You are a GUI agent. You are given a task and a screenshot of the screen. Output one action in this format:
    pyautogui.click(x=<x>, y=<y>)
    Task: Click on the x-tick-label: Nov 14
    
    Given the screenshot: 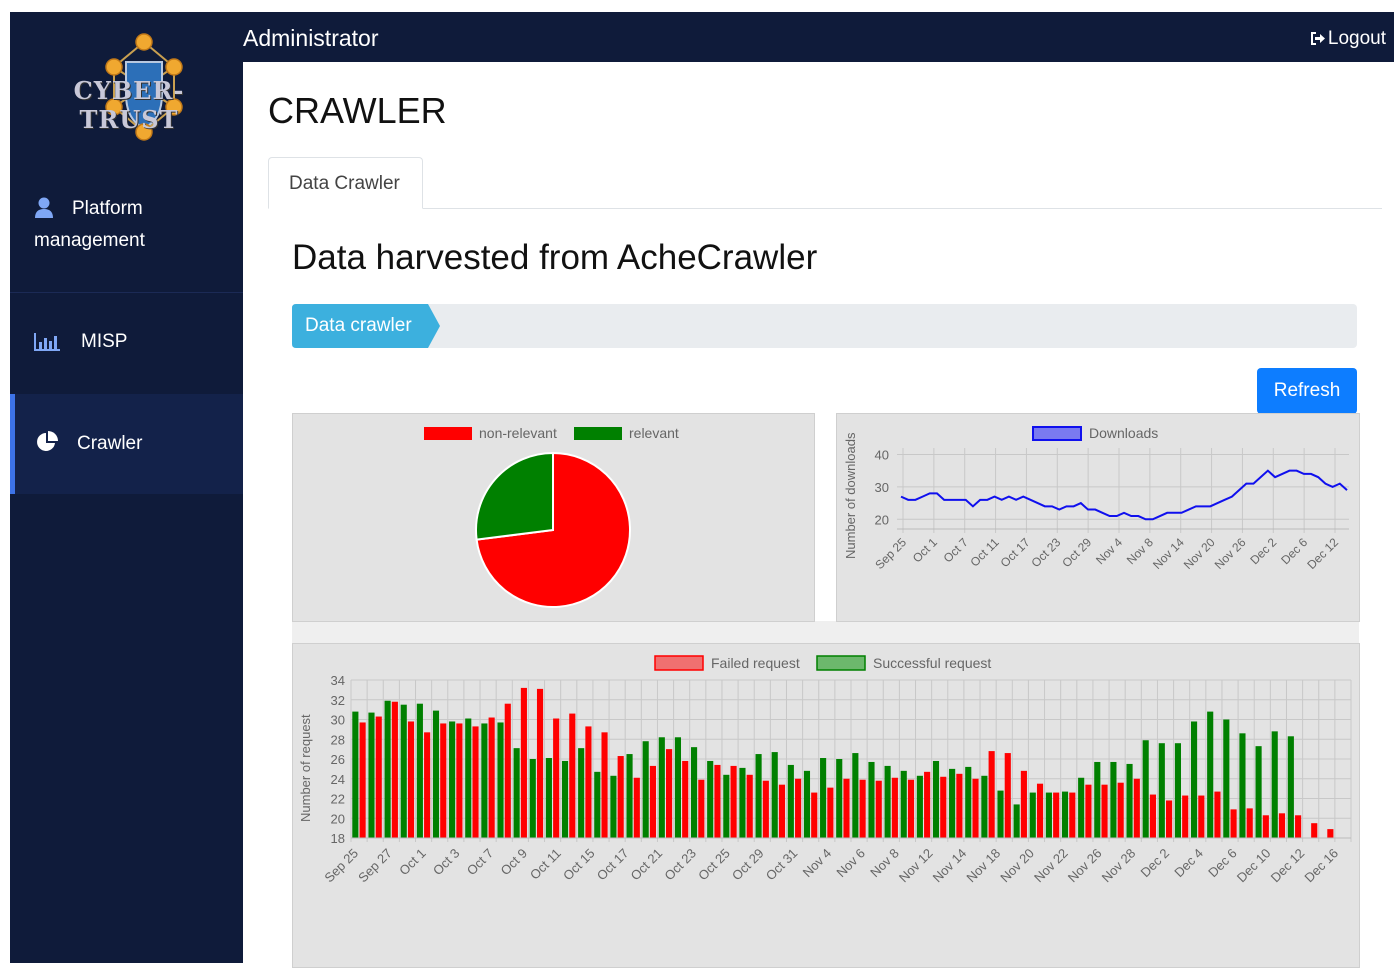 What is the action you would take?
    pyautogui.click(x=1168, y=553)
    